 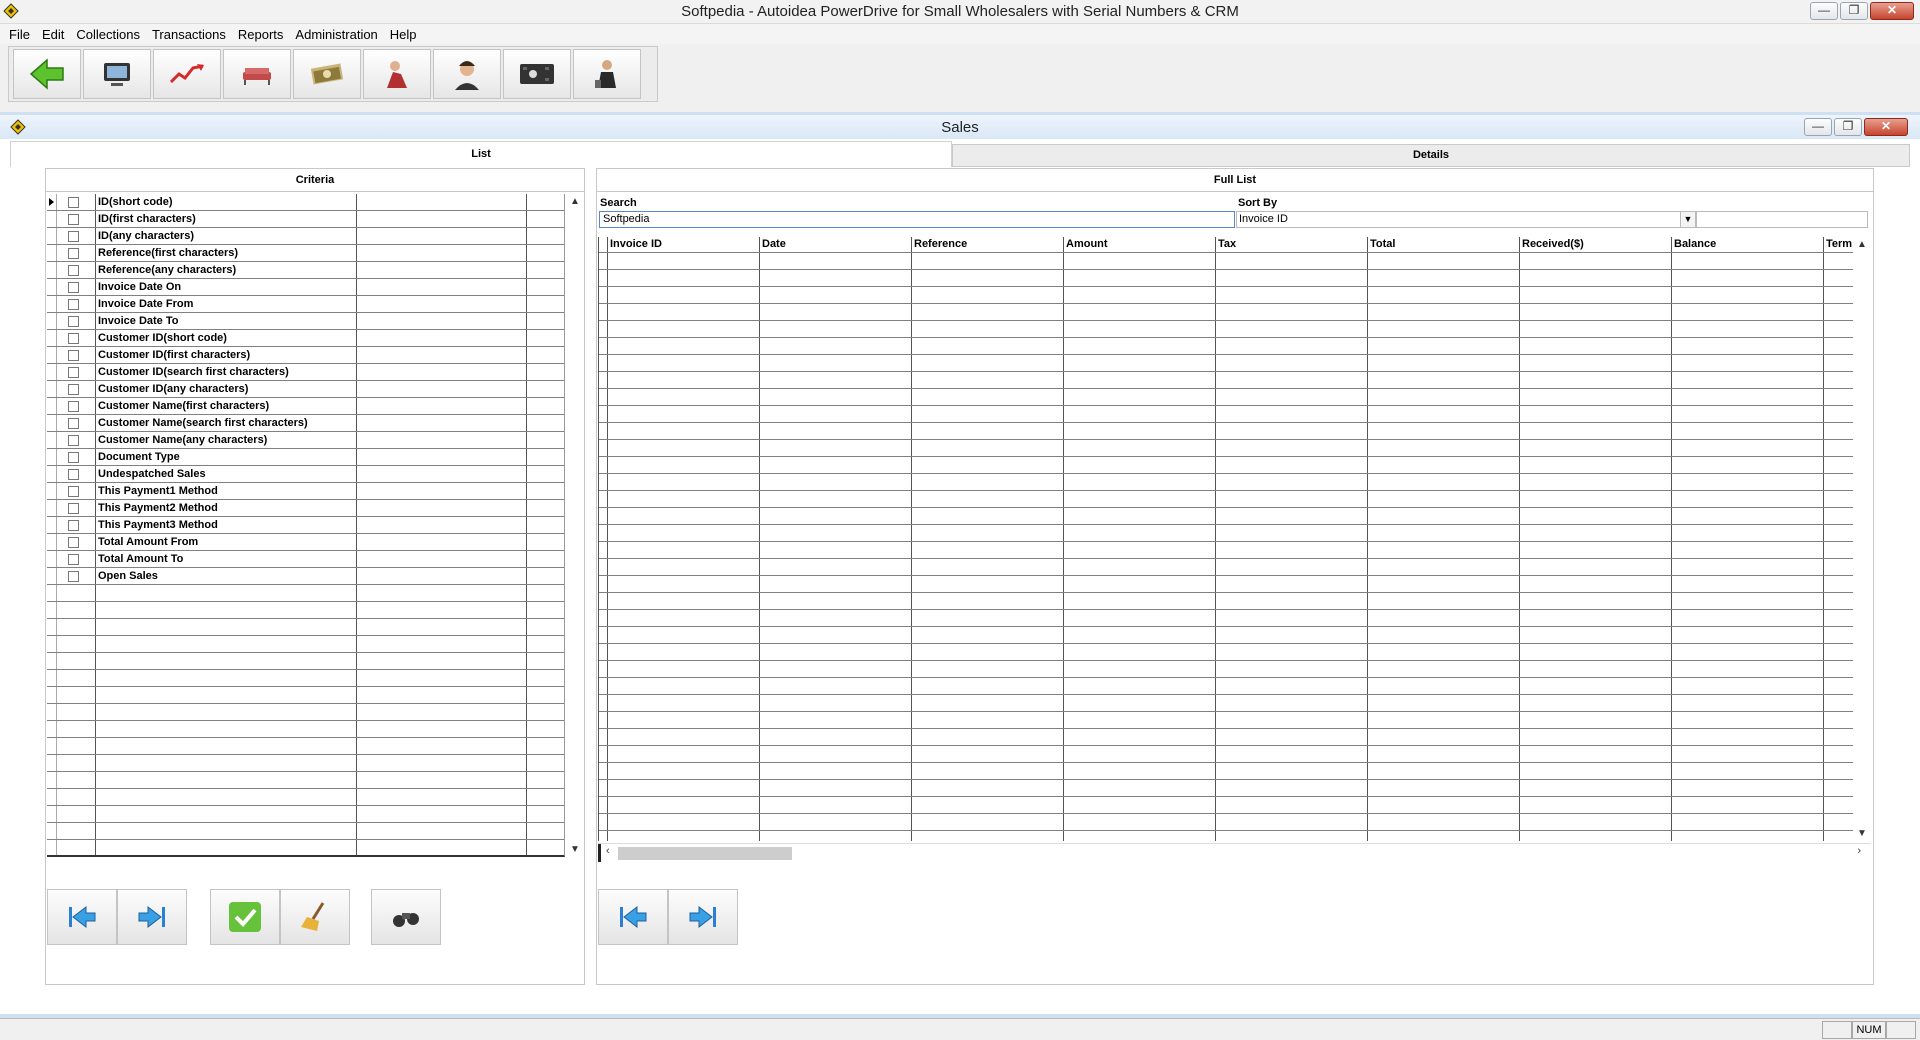 What do you see at coordinates (1892, 11) in the screenshot?
I see `close-button: ✕` at bounding box center [1892, 11].